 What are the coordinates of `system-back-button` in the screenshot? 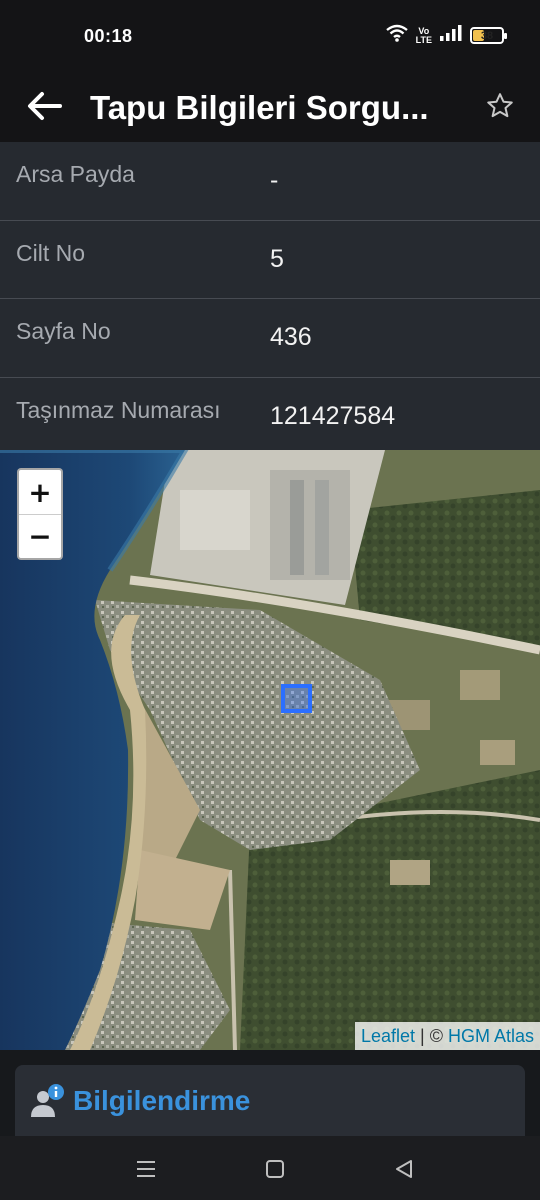 It's located at (404, 1169).